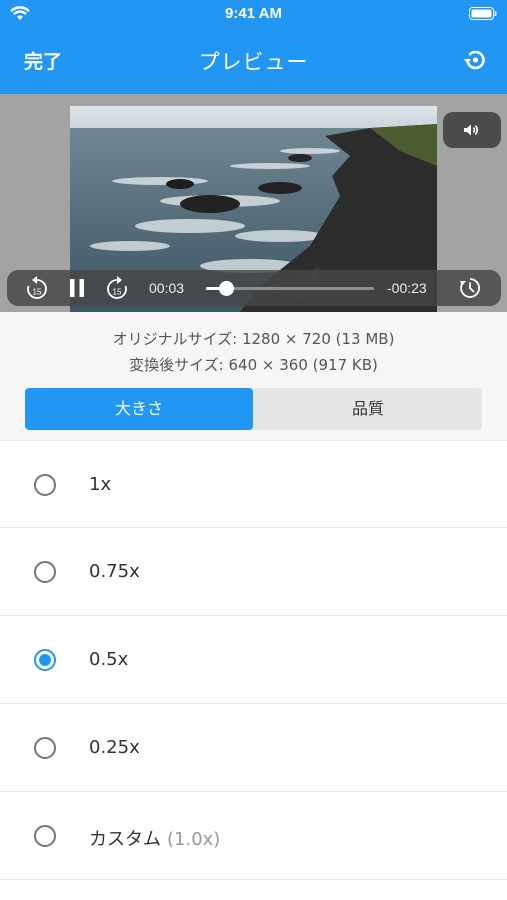 This screenshot has height=900, width=507. I want to click on status-time: 9:41 AM, so click(253, 13).